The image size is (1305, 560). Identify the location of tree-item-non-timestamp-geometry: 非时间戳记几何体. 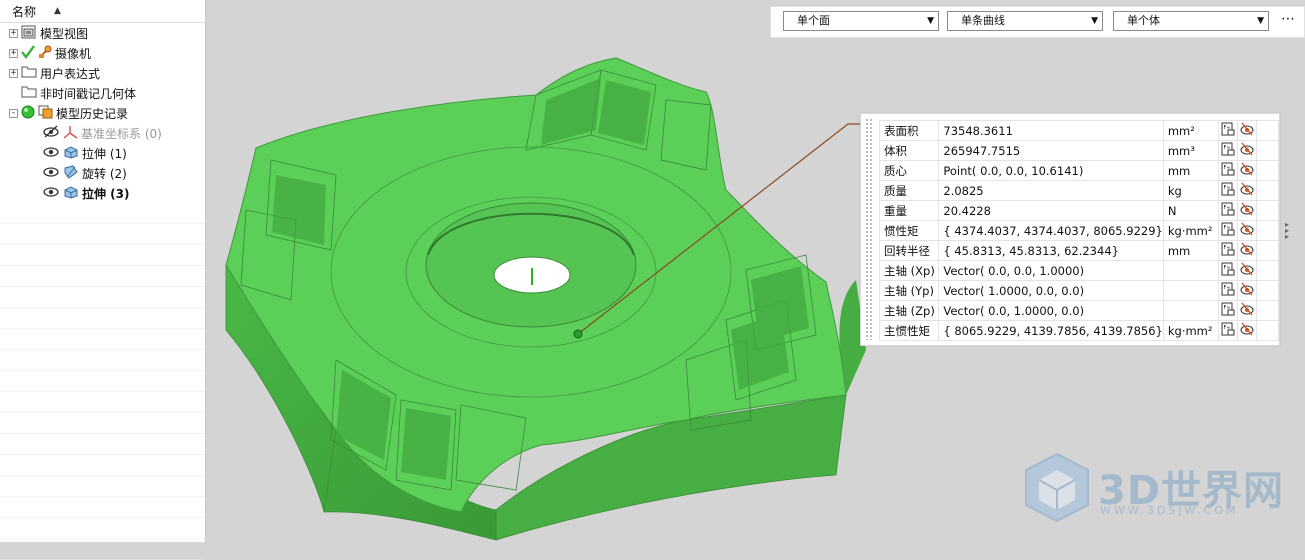
(102, 93).